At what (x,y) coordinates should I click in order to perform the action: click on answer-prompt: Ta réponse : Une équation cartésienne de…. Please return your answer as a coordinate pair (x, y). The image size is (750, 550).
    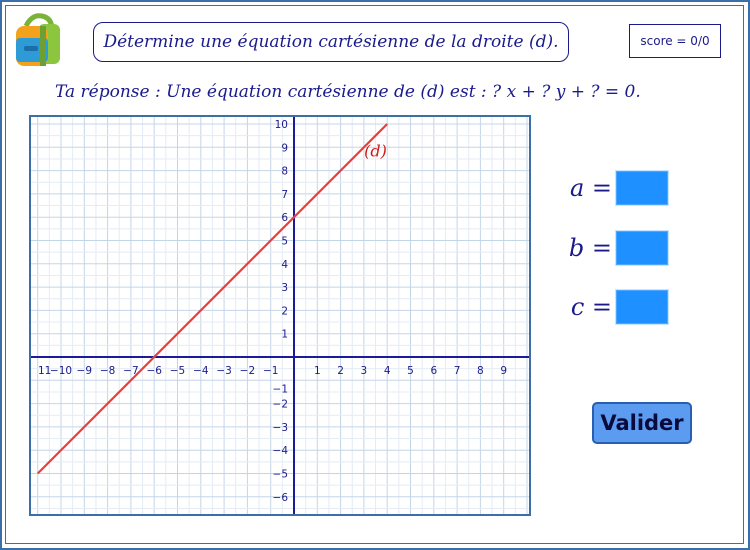
    Looking at the image, I should click on (348, 92).